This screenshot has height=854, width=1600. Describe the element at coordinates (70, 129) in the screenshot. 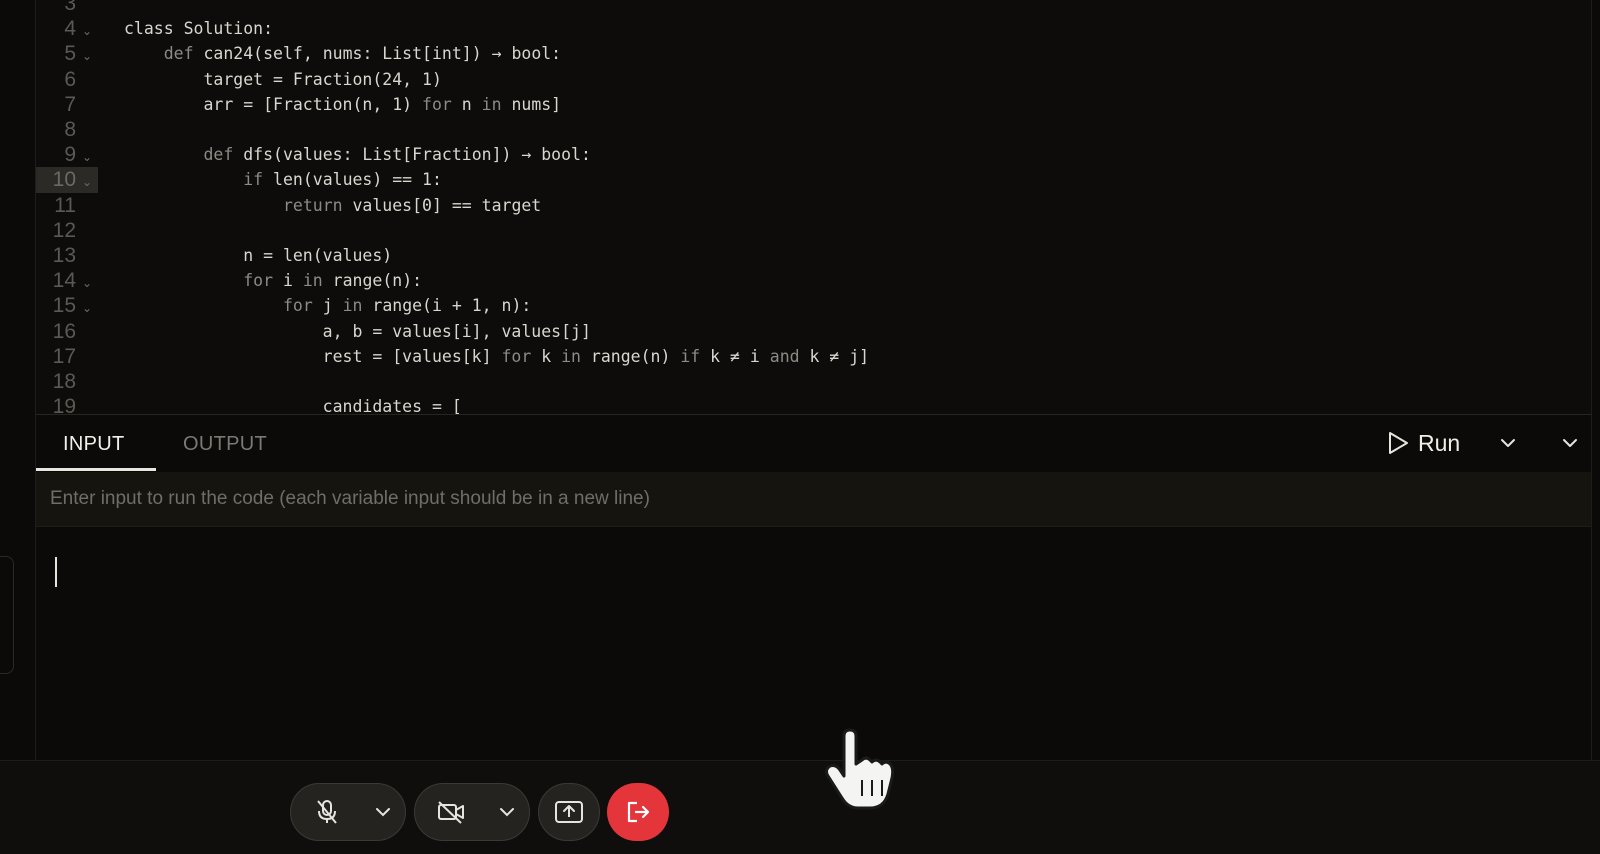

I see `line-number: 8` at that location.